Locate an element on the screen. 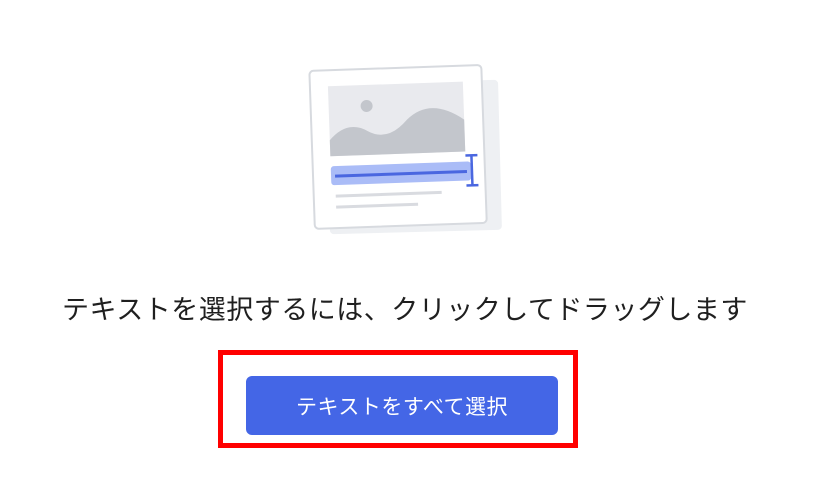 Image resolution: width=830 pixels, height=487 pixels. text-selection-illustration-icon is located at coordinates (405, 150).